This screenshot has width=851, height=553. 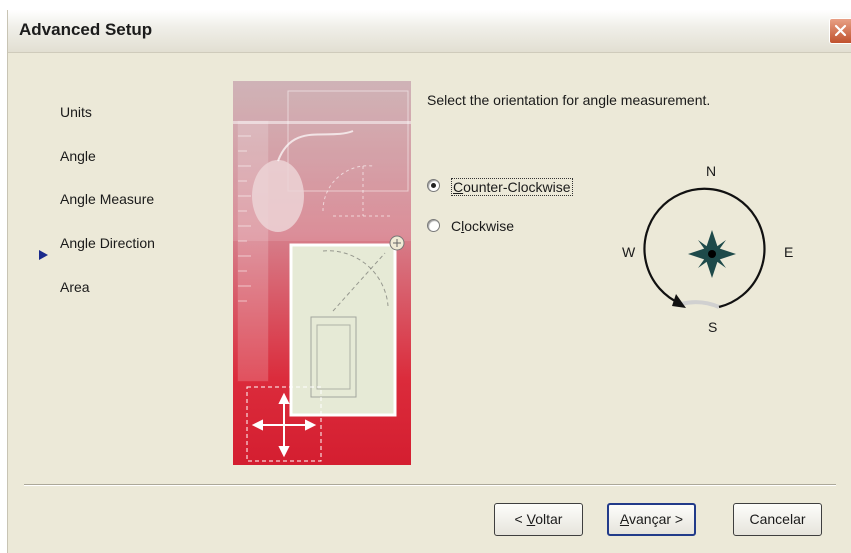 I want to click on clockwise-radio, so click(x=433, y=225).